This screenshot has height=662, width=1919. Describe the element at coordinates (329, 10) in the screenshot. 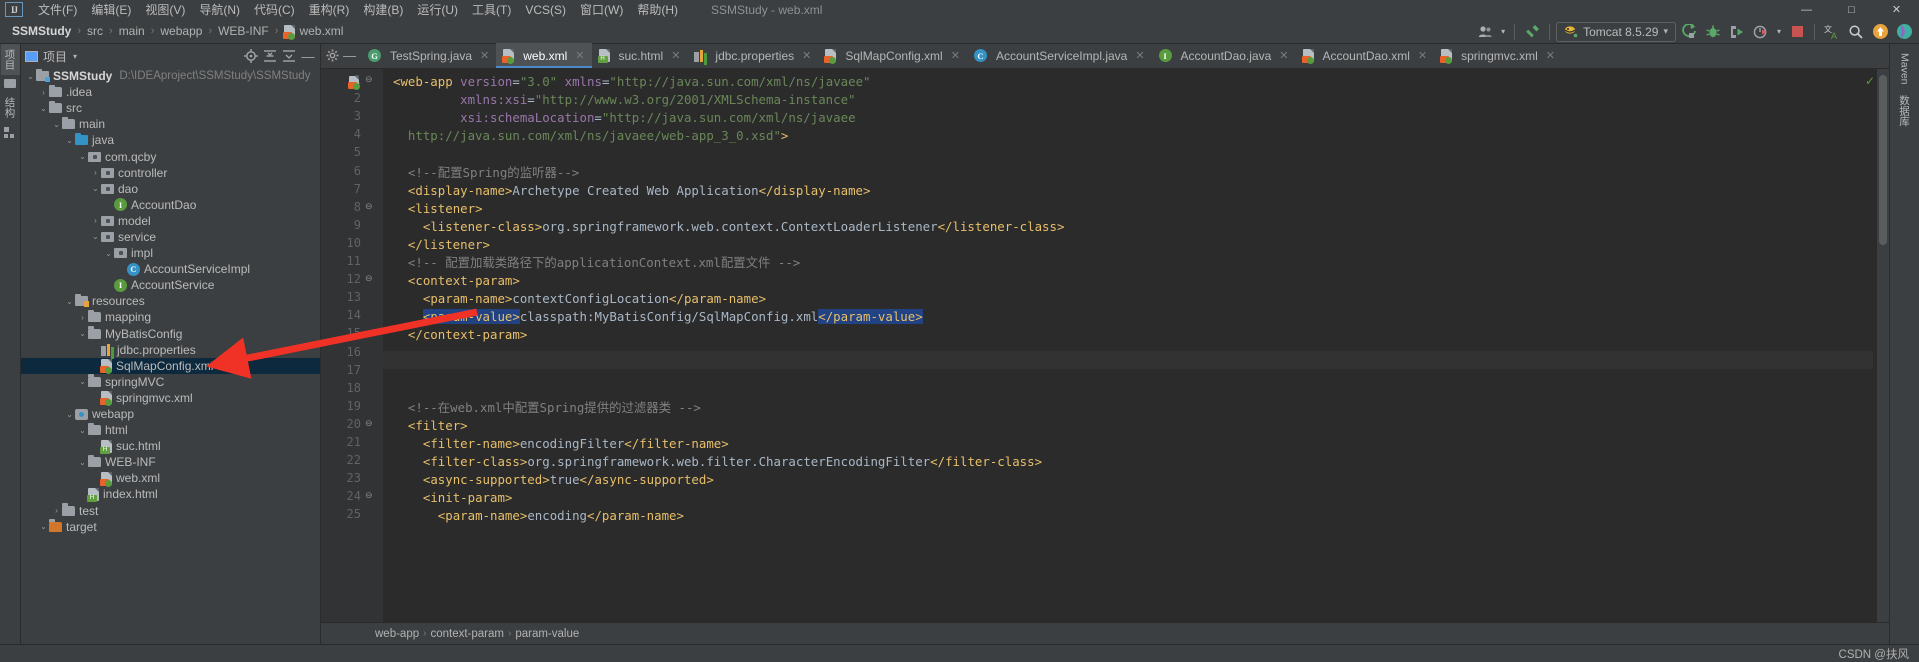

I see `menu-item-5: 重构(R)` at that location.